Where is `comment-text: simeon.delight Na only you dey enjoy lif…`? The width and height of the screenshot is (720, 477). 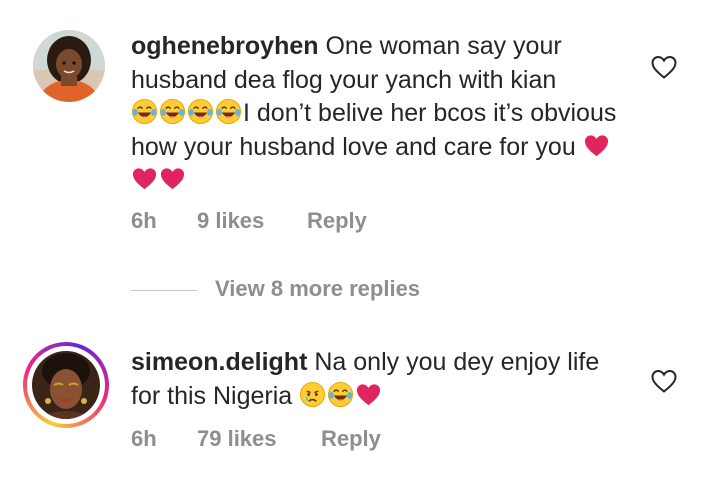
comment-text: simeon.delight Na only you dey enjoy lif… is located at coordinates (376, 379).